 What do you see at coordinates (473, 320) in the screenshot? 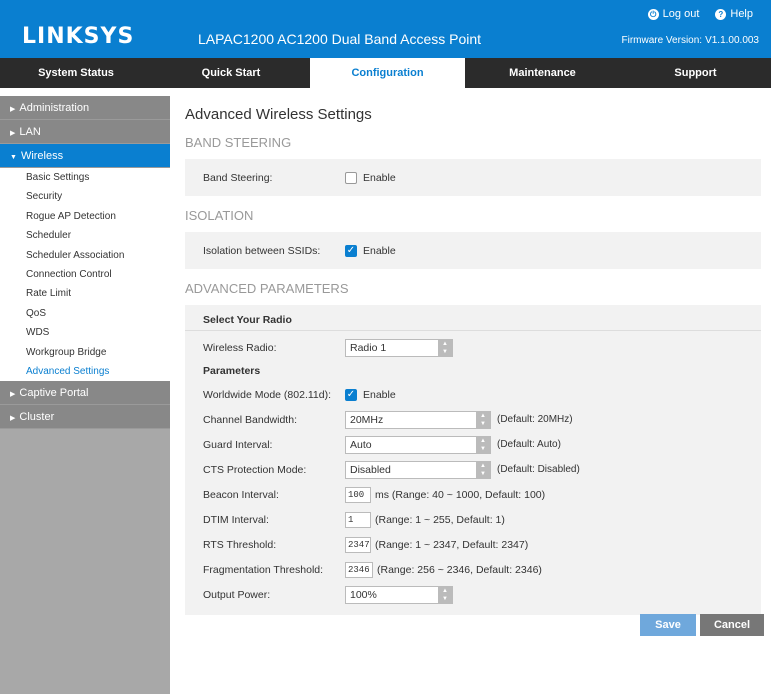
I see `select-radio-heading: Select Your Radio` at bounding box center [473, 320].